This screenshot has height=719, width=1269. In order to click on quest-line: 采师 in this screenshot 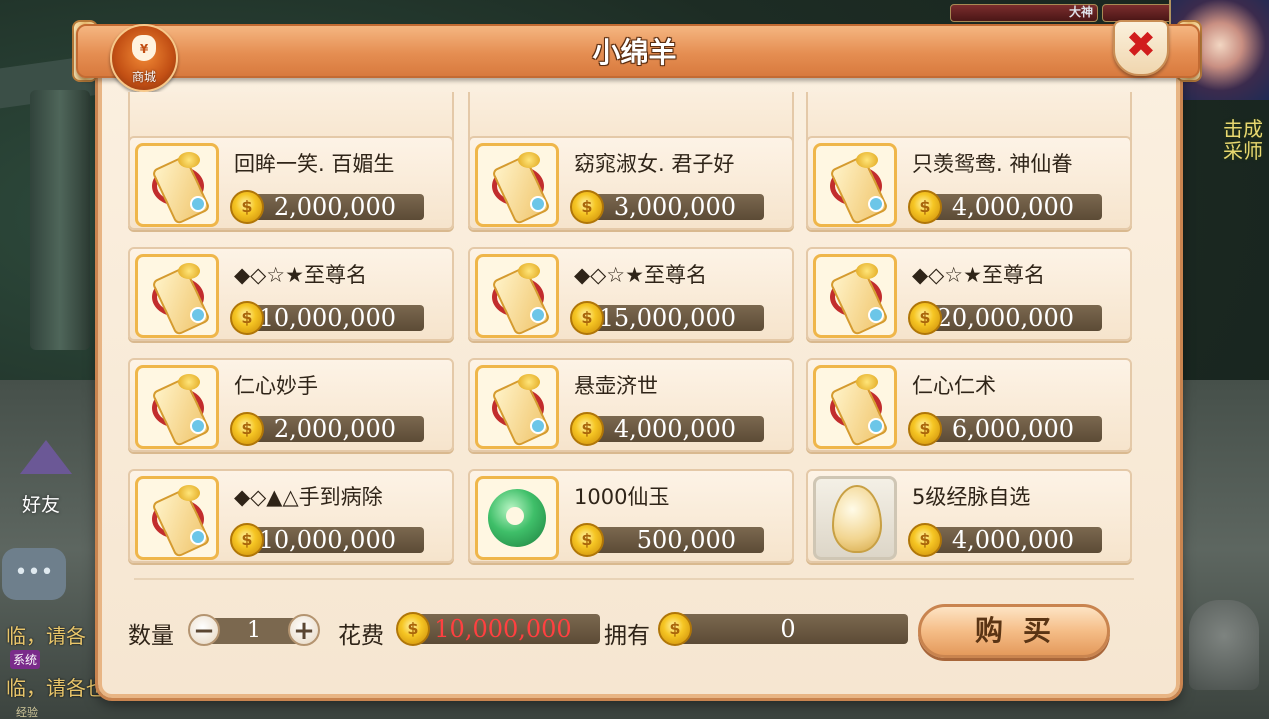, I will do `click(1243, 151)`.